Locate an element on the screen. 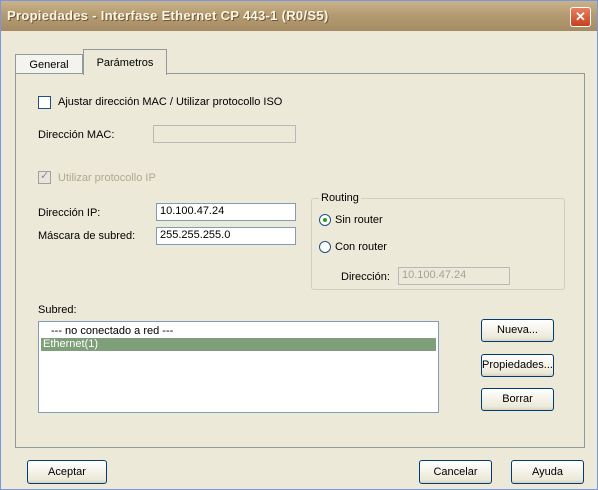 The image size is (598, 490). close-button: ✕ is located at coordinates (580, 17).